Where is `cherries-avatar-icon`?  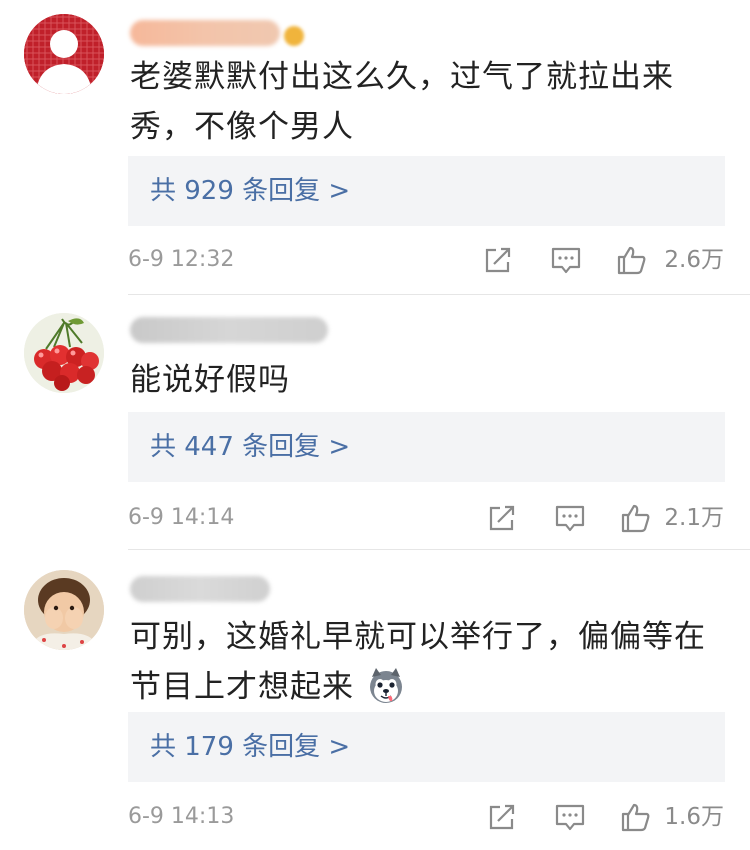 cherries-avatar-icon is located at coordinates (64, 353).